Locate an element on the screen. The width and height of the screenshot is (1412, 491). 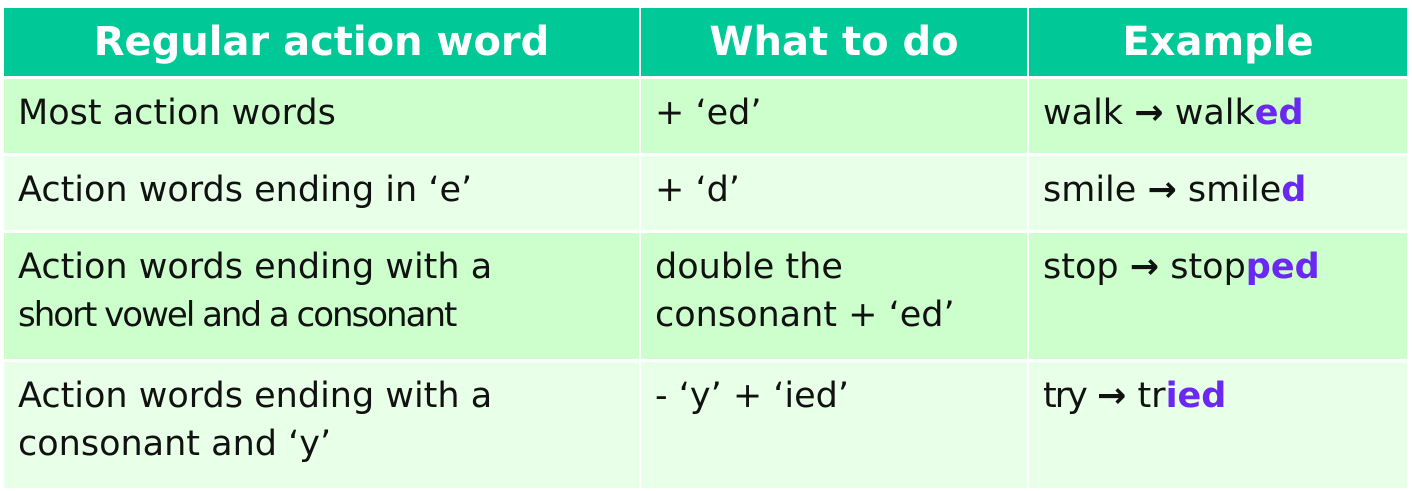
example-suffix: ied is located at coordinates (1196, 396).